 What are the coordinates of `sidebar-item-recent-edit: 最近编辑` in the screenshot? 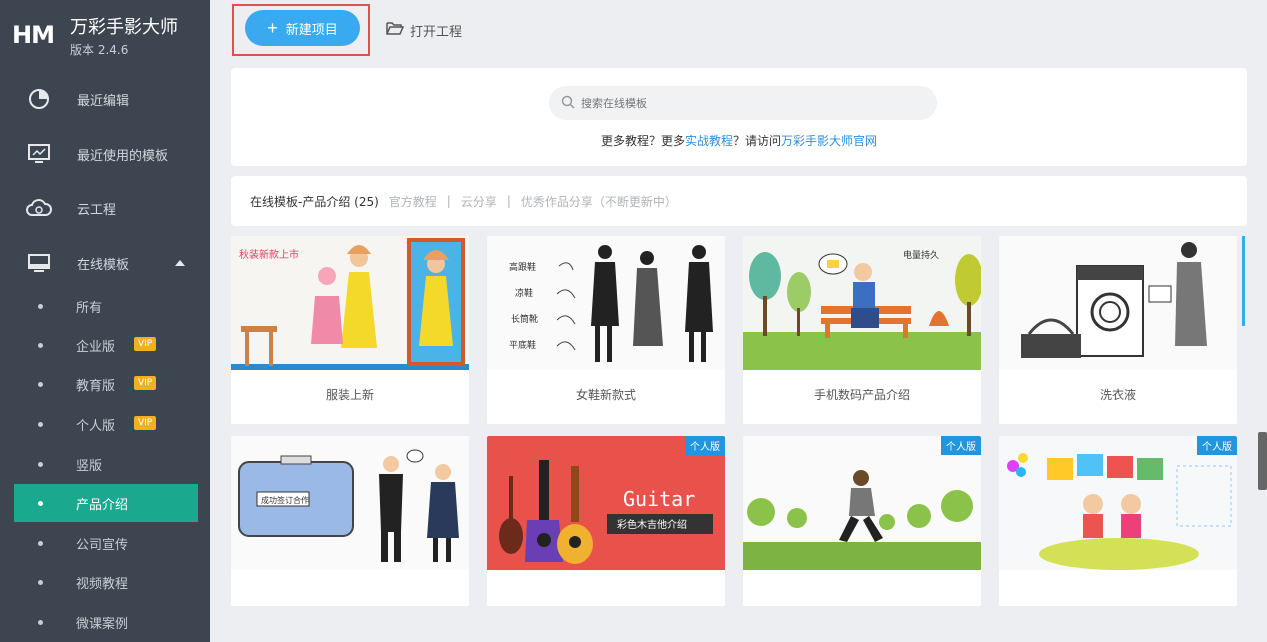 It's located at (105, 99).